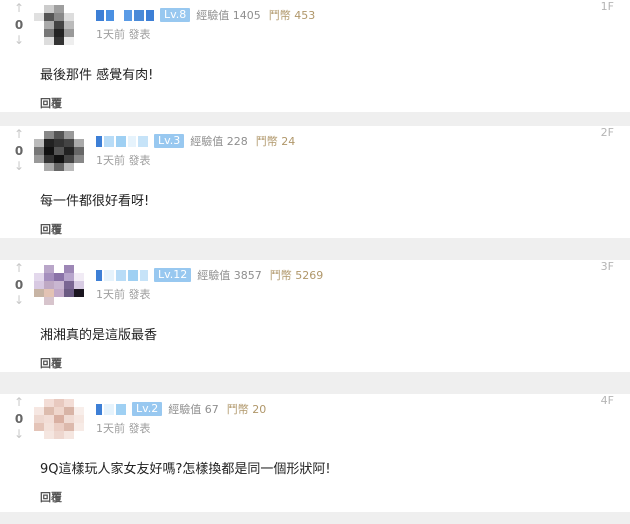 The width and height of the screenshot is (630, 524). What do you see at coordinates (296, 275) in the screenshot?
I see `coin-value: 鬥幣 5269` at bounding box center [296, 275].